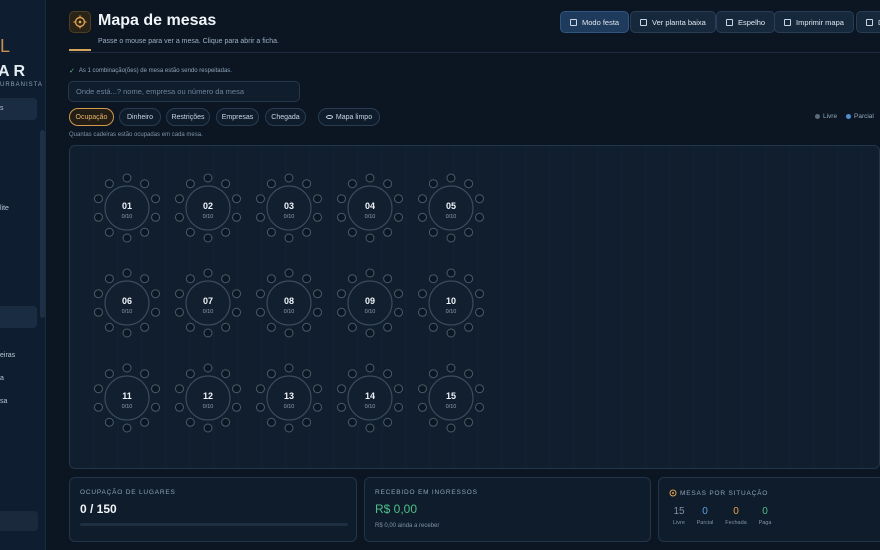  I want to click on table-01: 01 0/10, so click(127, 208).